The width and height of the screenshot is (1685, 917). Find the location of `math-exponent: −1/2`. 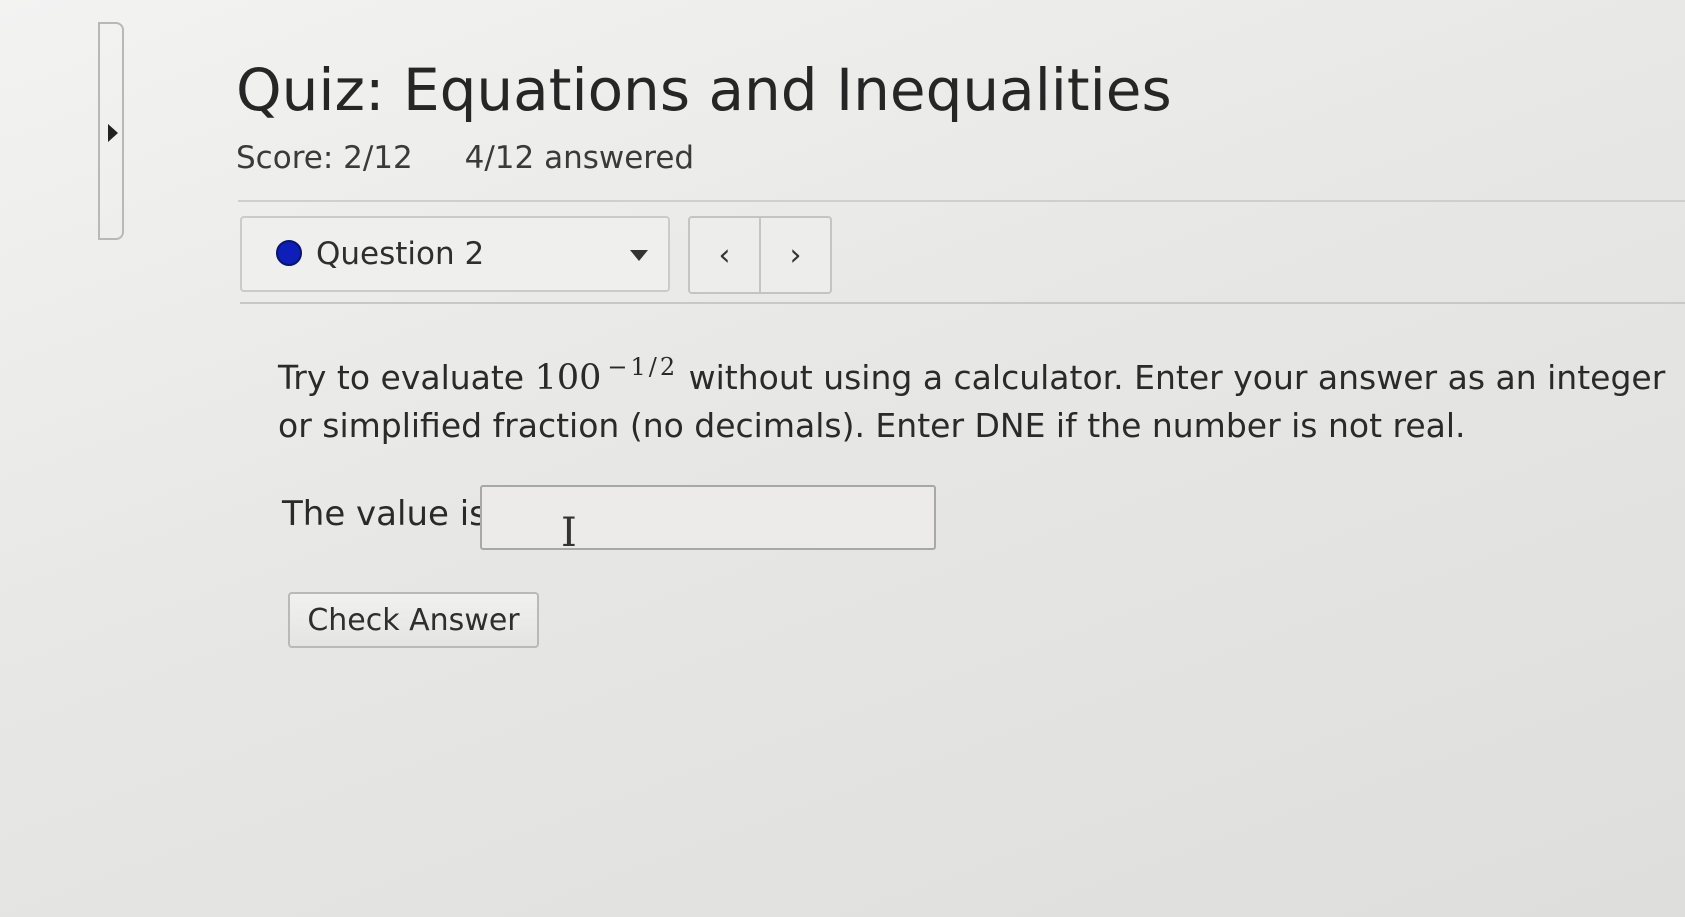

math-exponent: −1/2 is located at coordinates (643, 367).